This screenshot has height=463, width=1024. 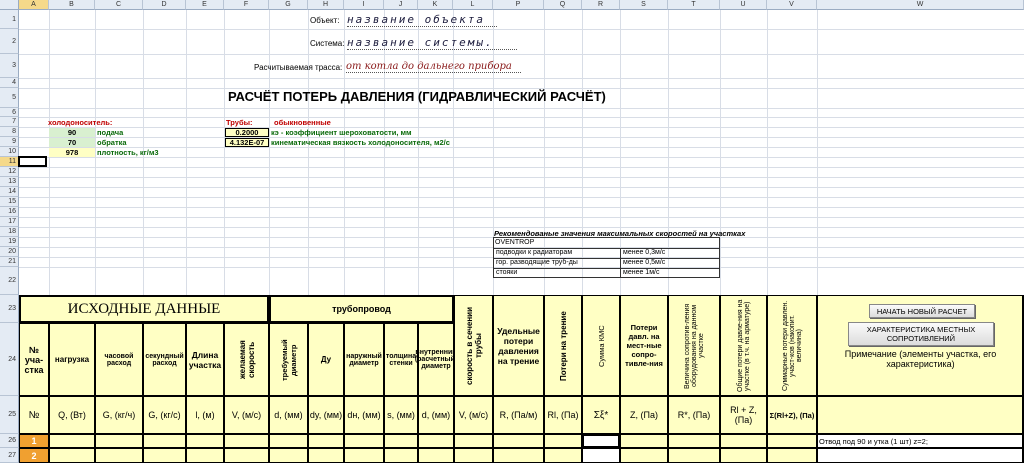 What do you see at coordinates (72, 5) in the screenshot?
I see `col-header-b: B` at bounding box center [72, 5].